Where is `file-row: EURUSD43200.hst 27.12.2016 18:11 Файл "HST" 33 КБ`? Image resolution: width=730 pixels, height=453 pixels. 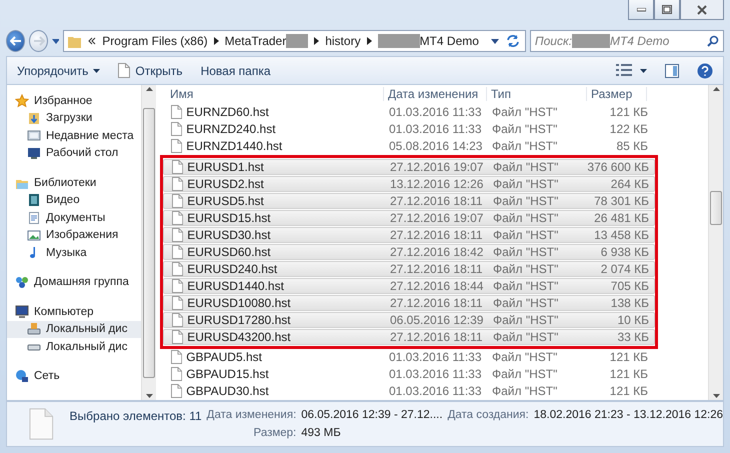 file-row: EURUSD43200.hst 27.12.2016 18:11 Файл "HST" 33 КБ is located at coordinates (409, 336).